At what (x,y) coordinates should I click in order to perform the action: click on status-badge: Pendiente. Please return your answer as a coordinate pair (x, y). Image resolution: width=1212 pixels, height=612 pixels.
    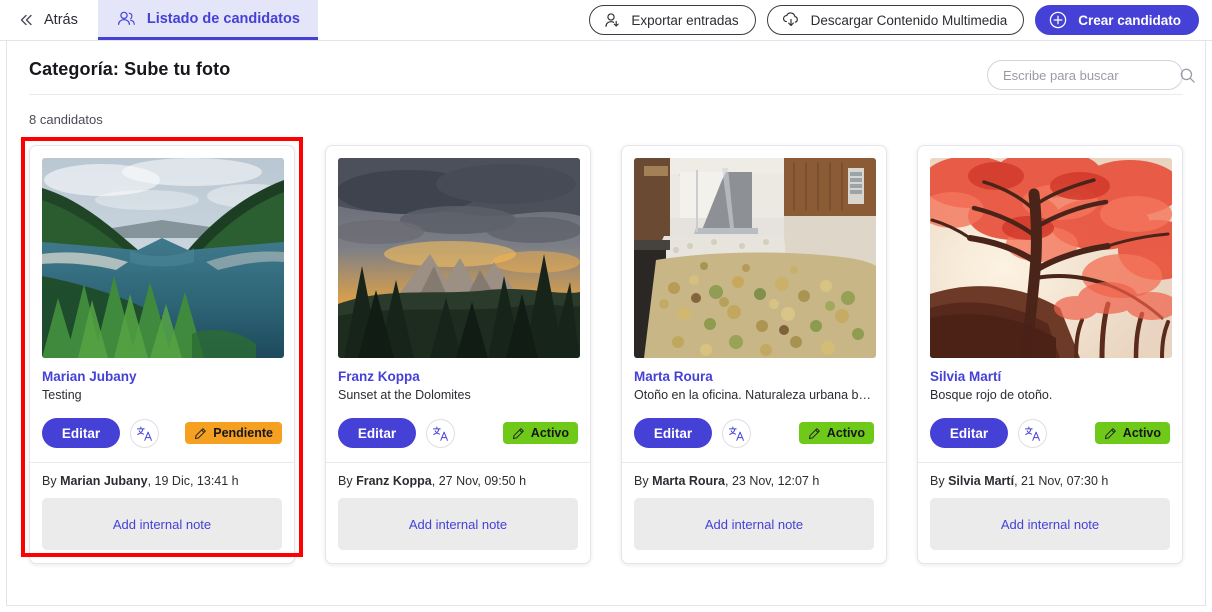
    Looking at the image, I should click on (233, 433).